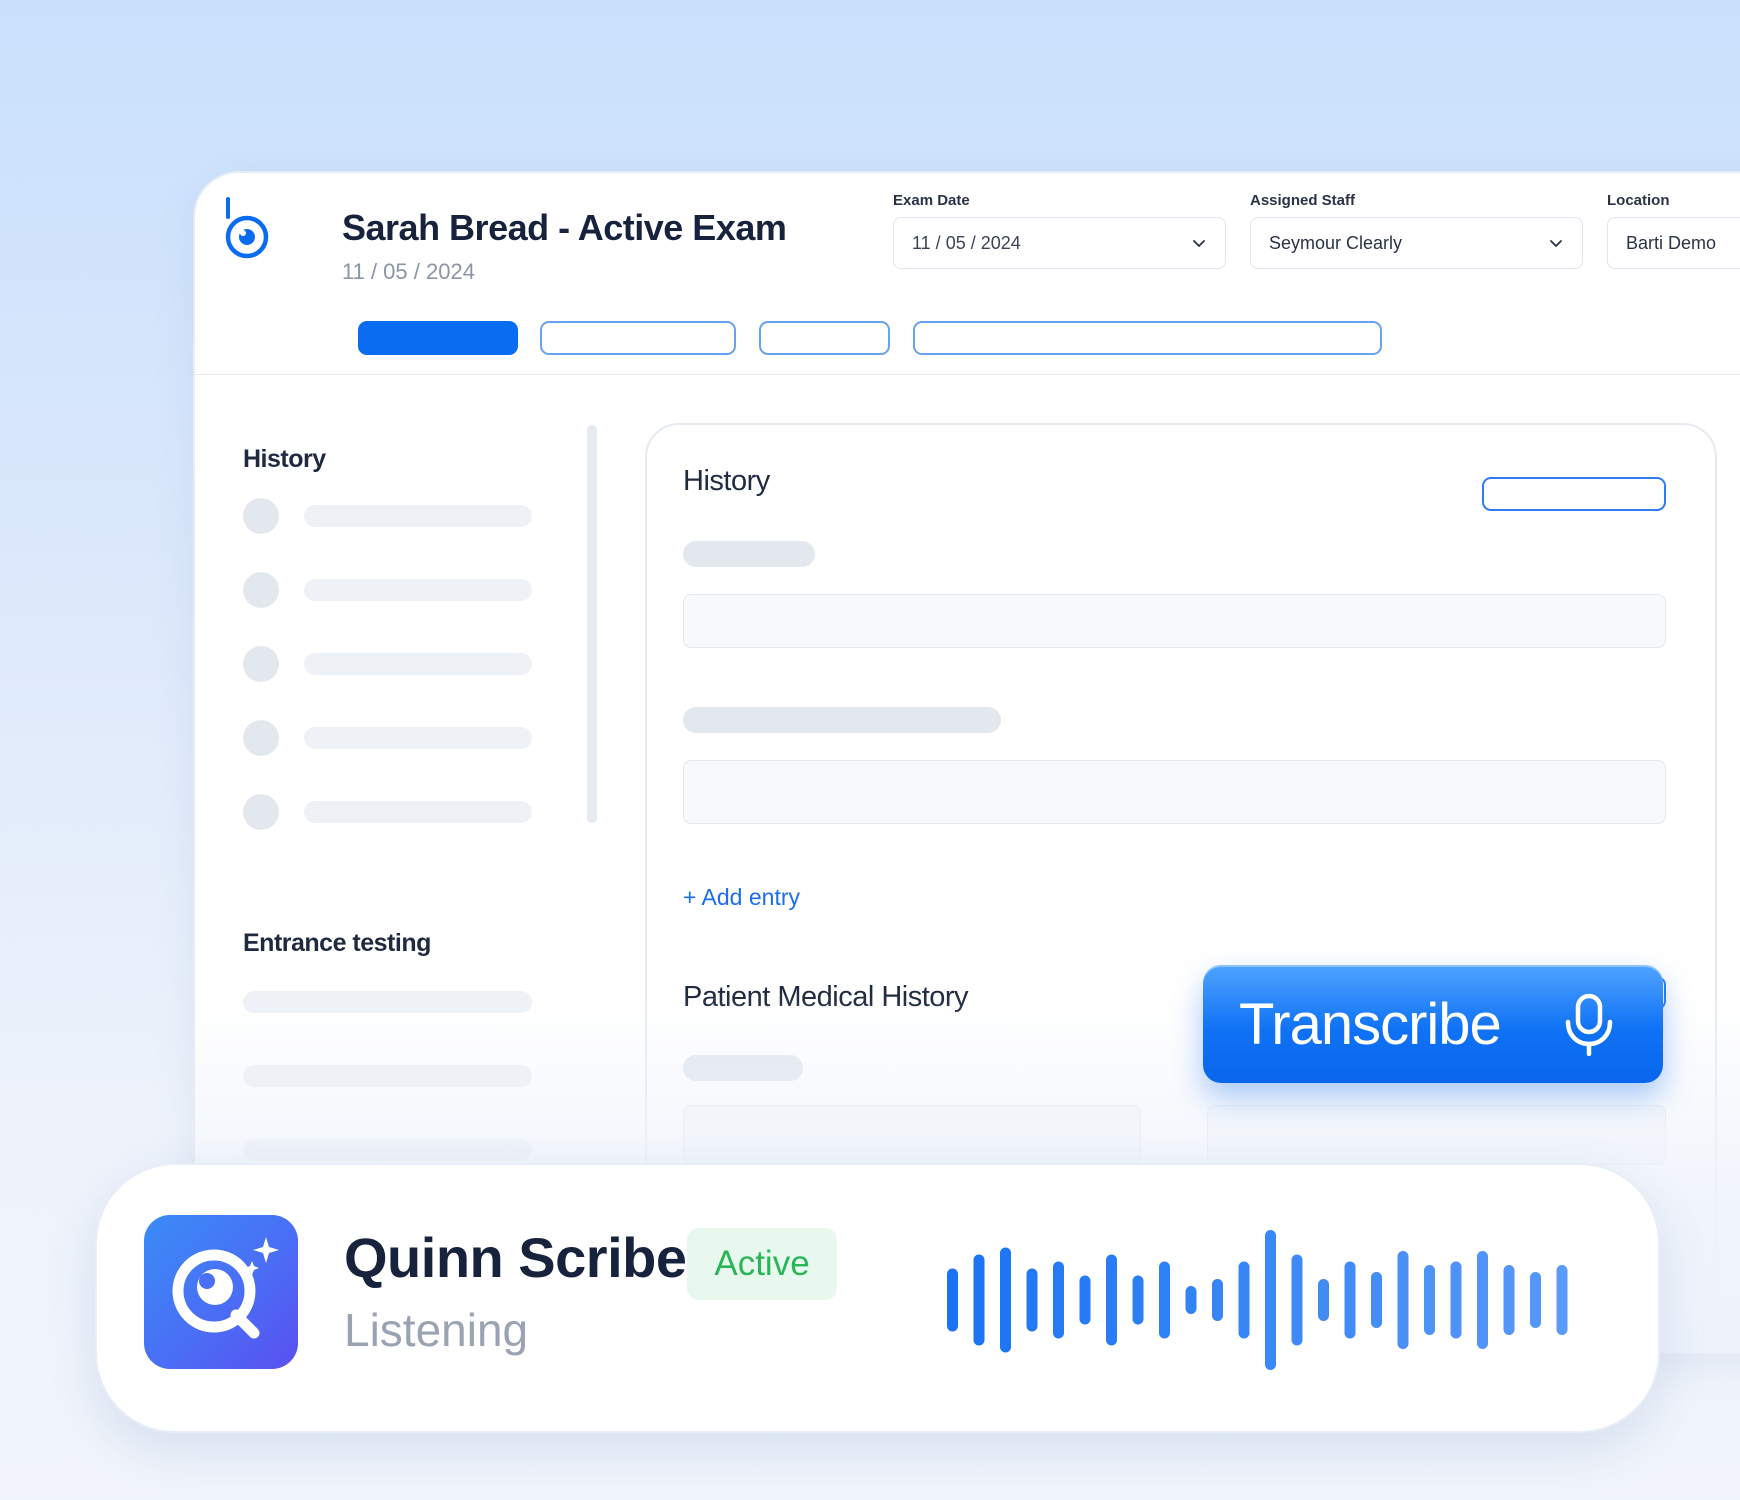 The image size is (1740, 1500). Describe the element at coordinates (726, 481) in the screenshot. I see `history-heading: History` at that location.